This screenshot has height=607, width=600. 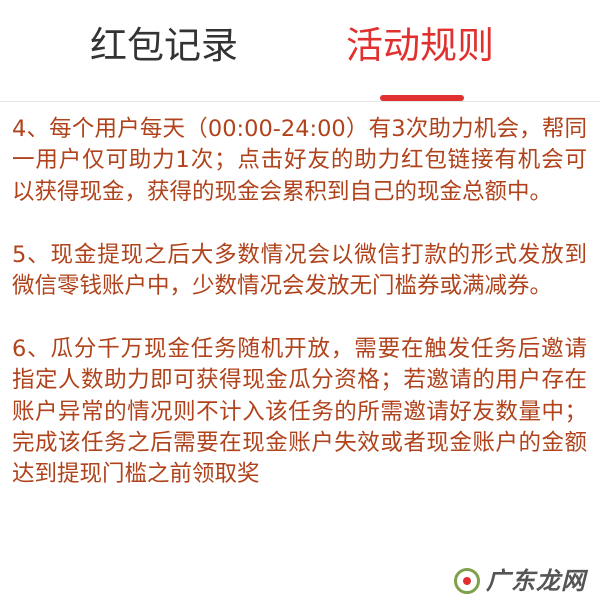 I want to click on active-tab-indicator, so click(x=422, y=98).